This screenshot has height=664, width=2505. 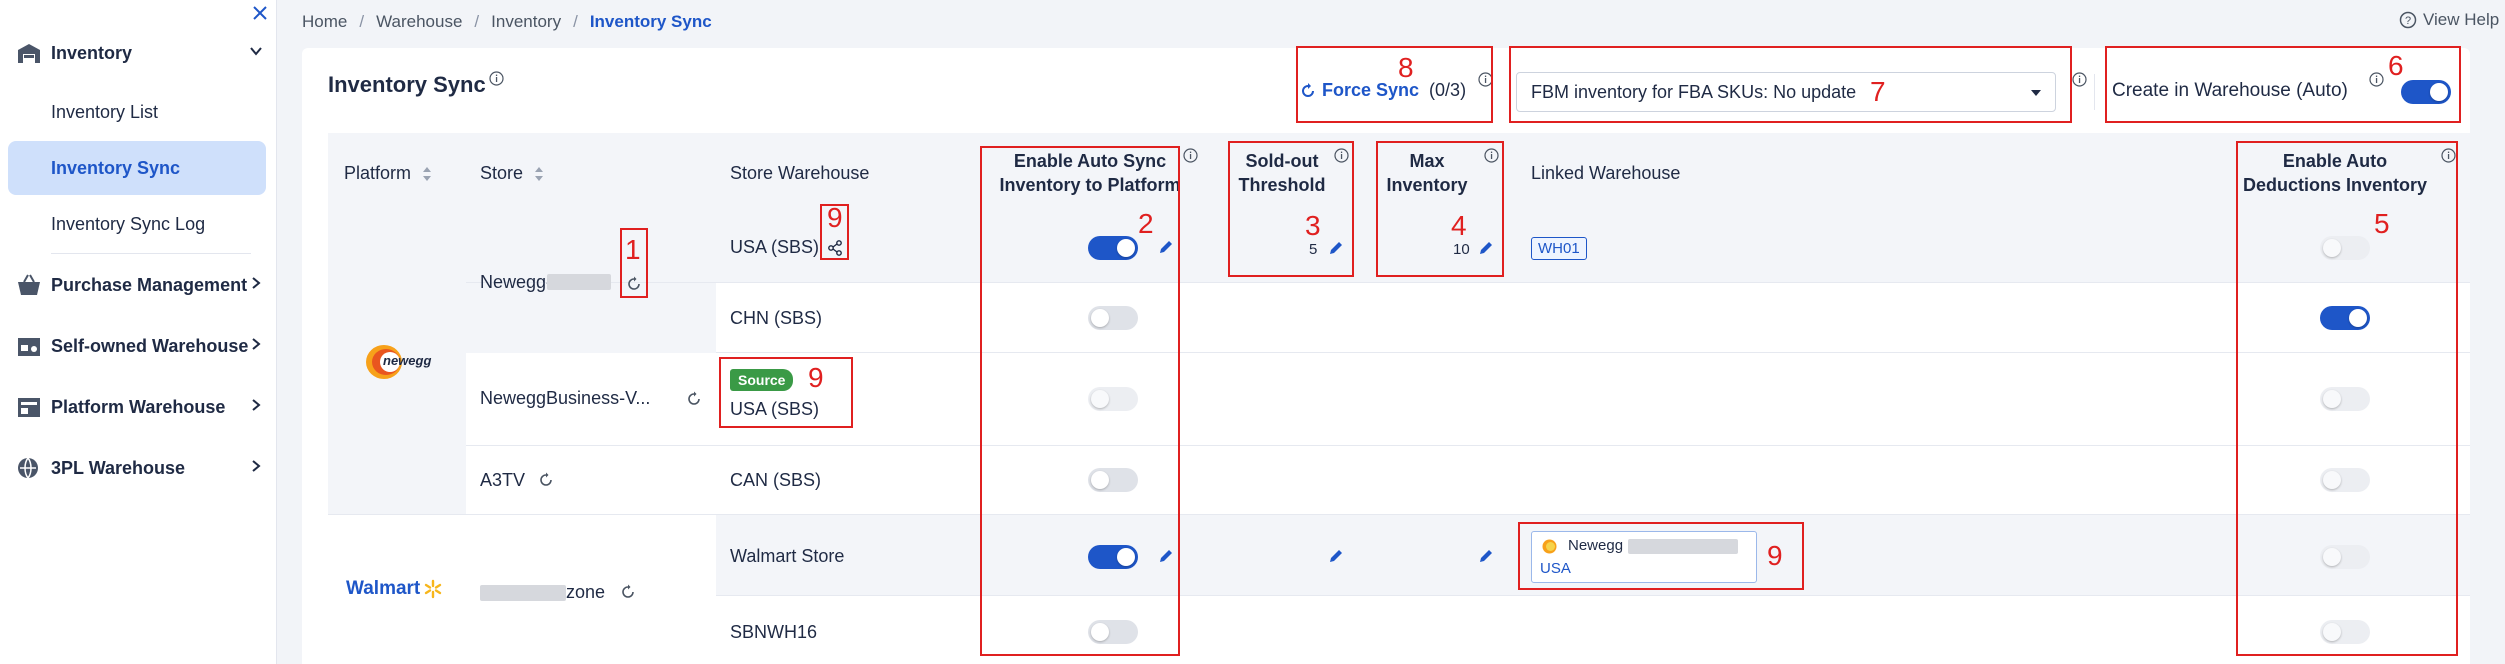 I want to click on platform-icon, so click(x=29, y=407).